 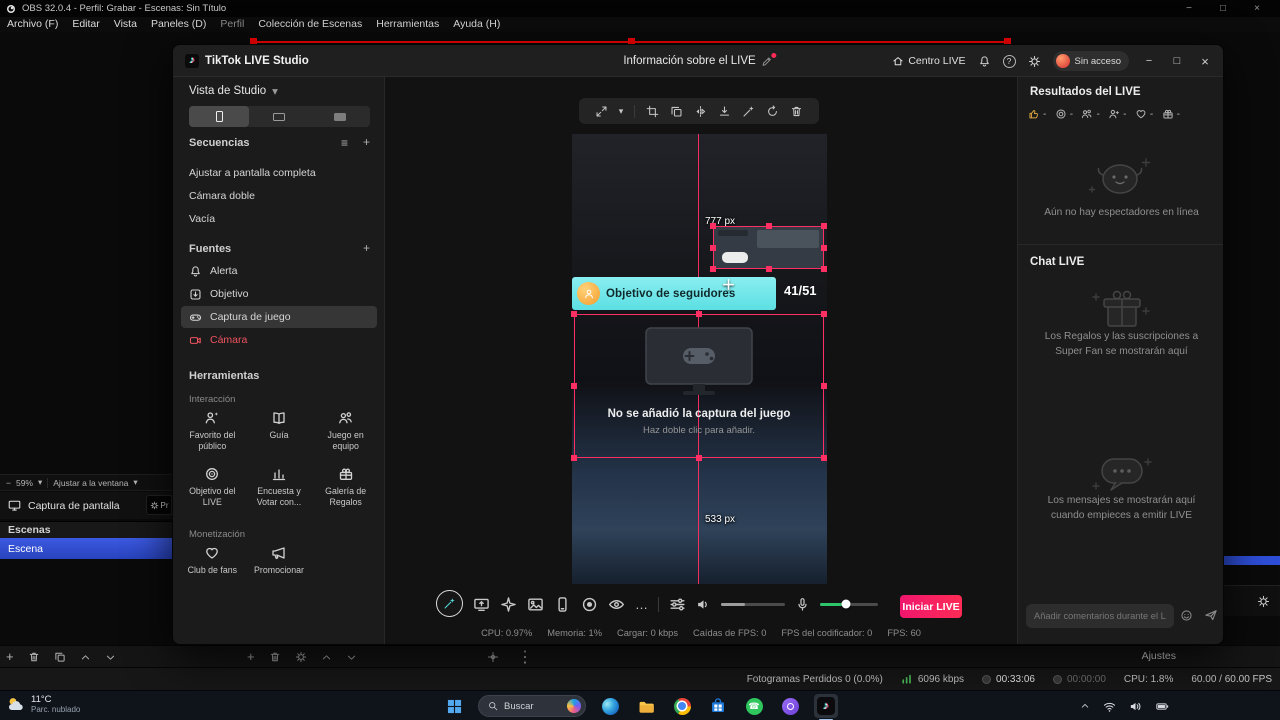 What do you see at coordinates (1159, 656) in the screenshot?
I see `obs-settings-button: Ajustes` at bounding box center [1159, 656].